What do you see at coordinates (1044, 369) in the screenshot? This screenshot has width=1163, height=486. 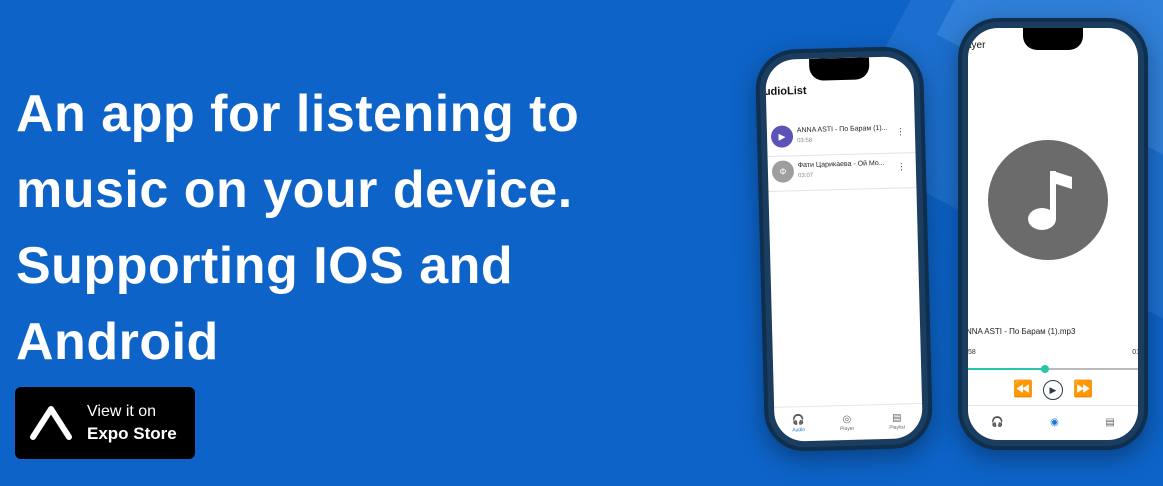 I see `seek-handle` at bounding box center [1044, 369].